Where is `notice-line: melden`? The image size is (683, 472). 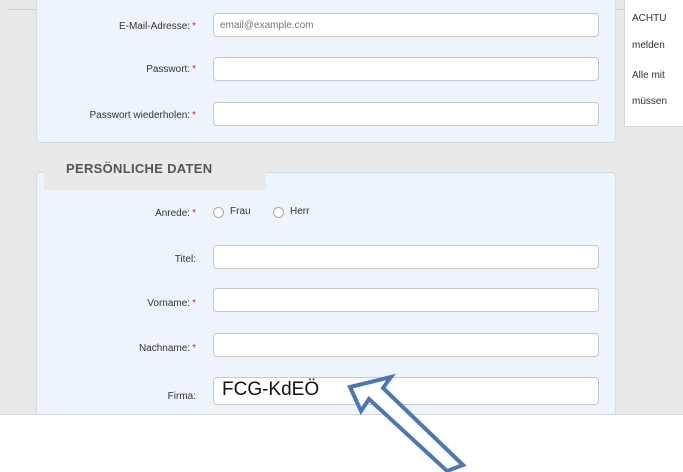 notice-line: melden is located at coordinates (648, 45).